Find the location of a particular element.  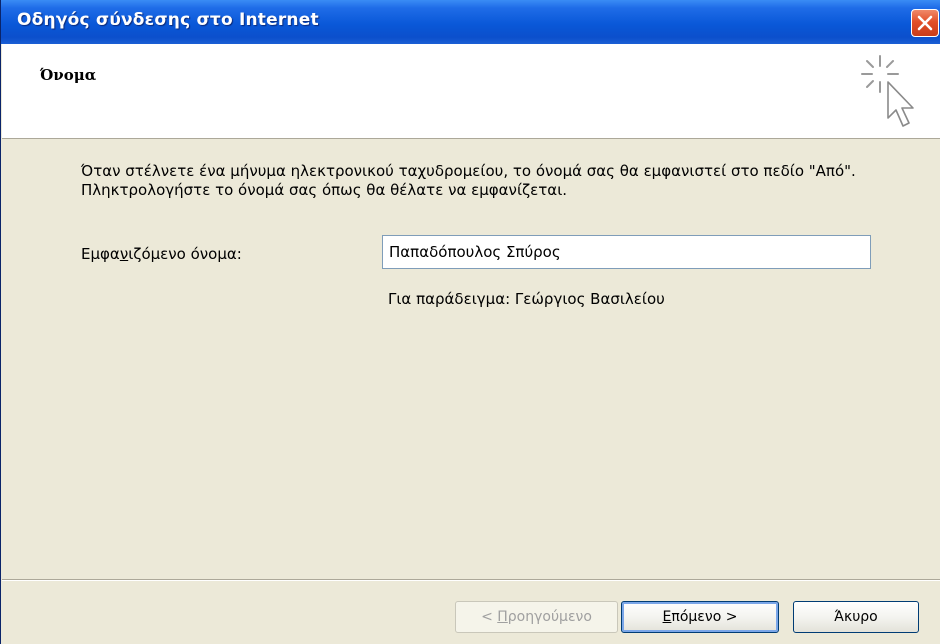

display-name-label-part-2: ιζόμενο όνομα: is located at coordinates (185, 254).